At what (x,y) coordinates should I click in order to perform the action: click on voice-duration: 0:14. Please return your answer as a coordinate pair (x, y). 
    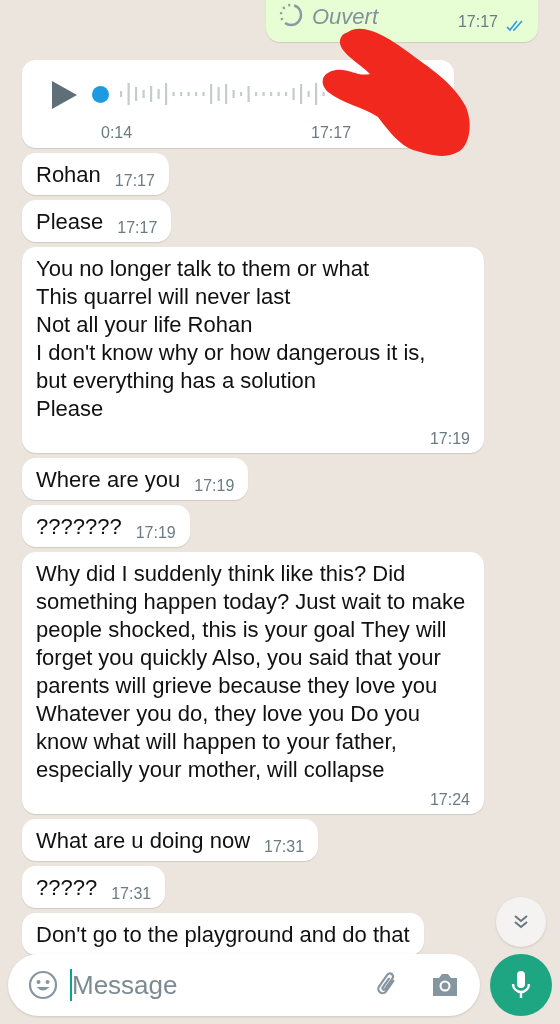
    Looking at the image, I should click on (117, 133).